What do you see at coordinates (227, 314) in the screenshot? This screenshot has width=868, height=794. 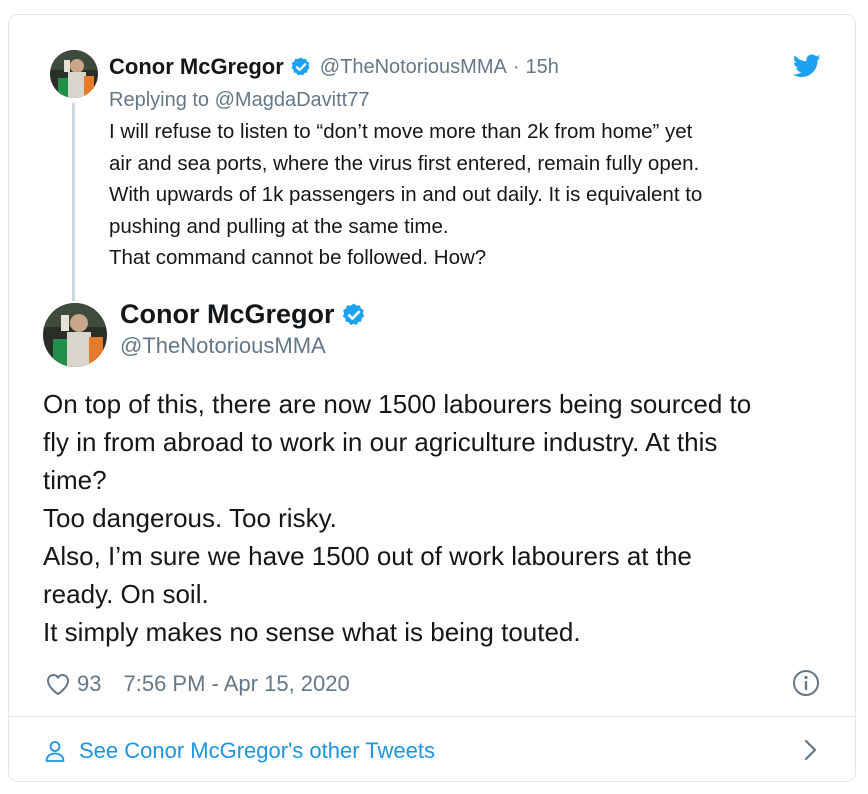 I see `main-author-name: Conor McGregor` at bounding box center [227, 314].